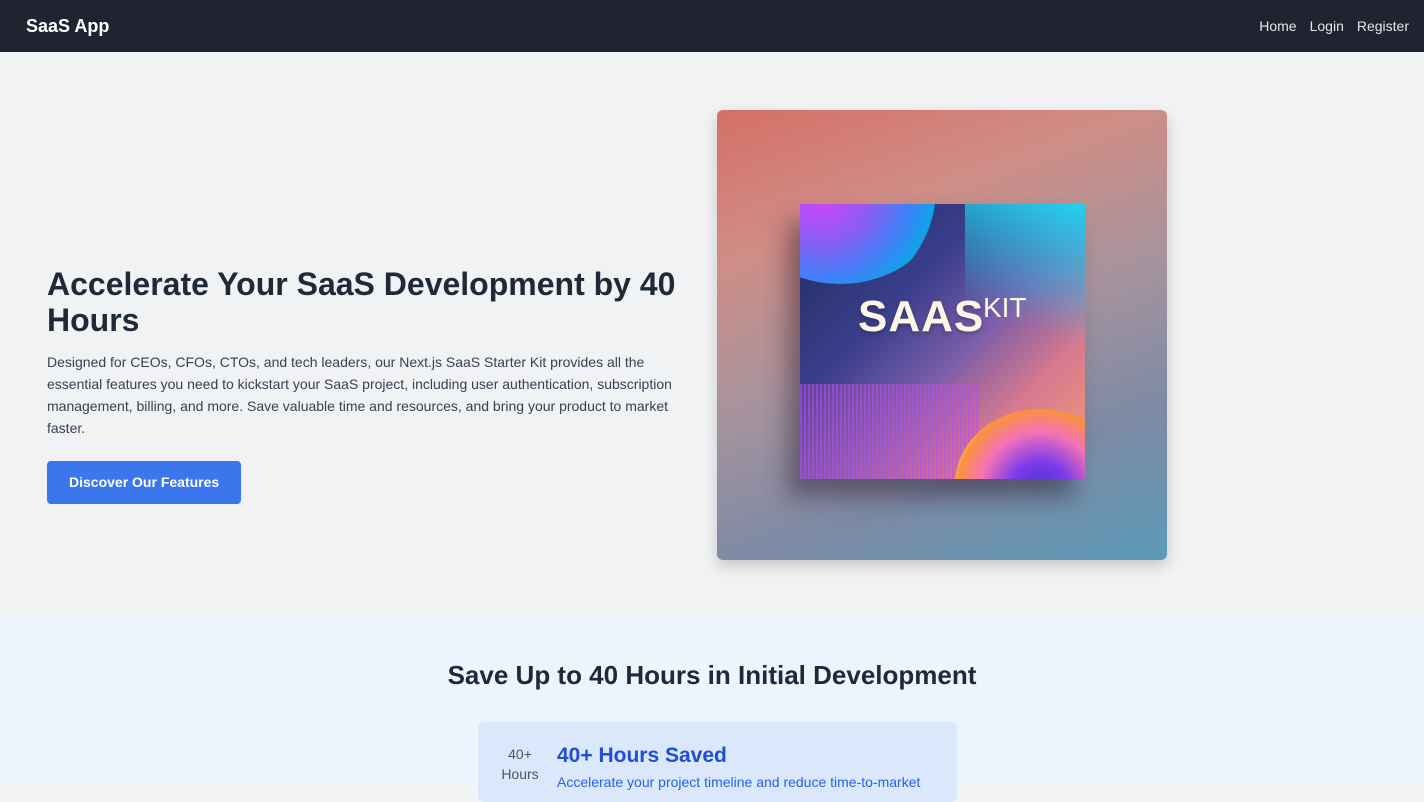  I want to click on product-label-main: SAAS, so click(921, 316).